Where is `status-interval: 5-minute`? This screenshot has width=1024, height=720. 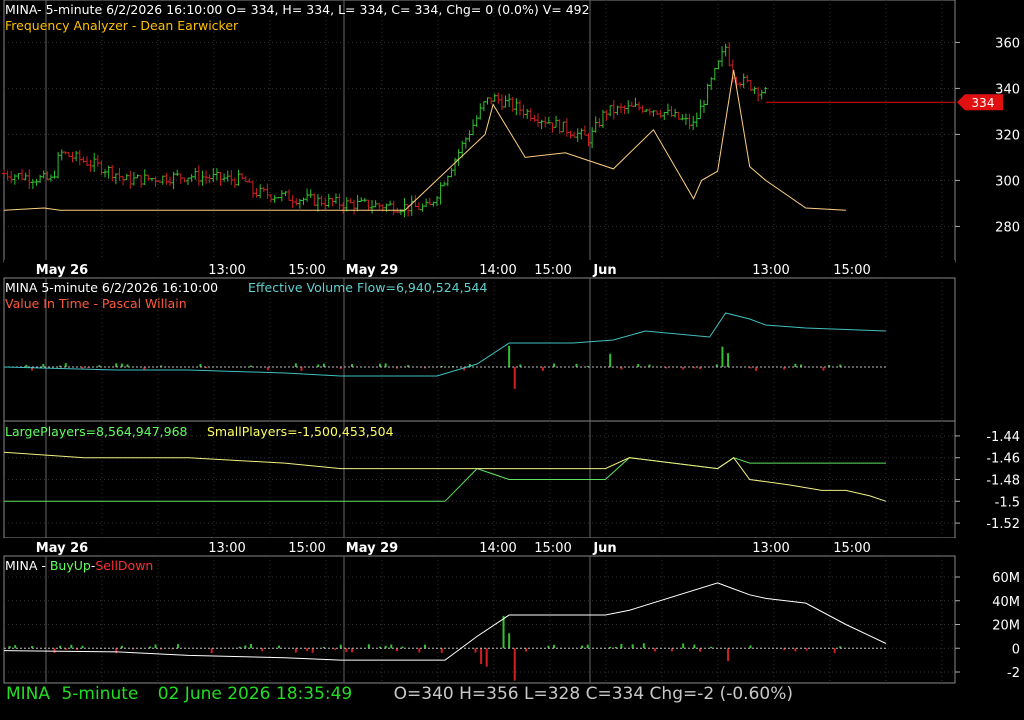 status-interval: 5-minute is located at coordinates (100, 694).